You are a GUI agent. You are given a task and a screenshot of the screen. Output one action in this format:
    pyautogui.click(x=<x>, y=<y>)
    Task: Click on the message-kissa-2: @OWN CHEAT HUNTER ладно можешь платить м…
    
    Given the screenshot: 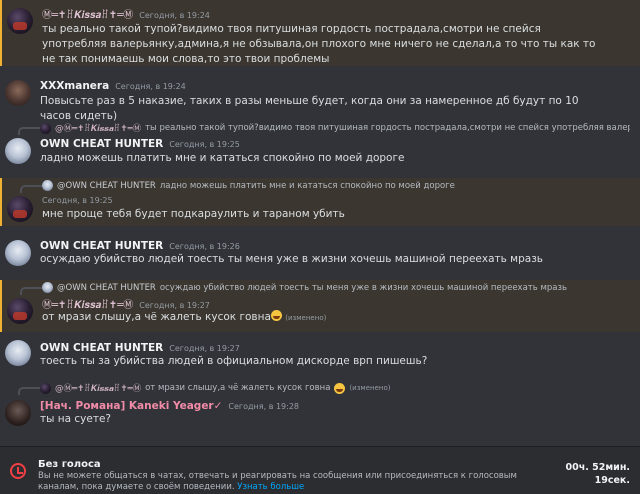 What is the action you would take?
    pyautogui.click(x=320, y=202)
    